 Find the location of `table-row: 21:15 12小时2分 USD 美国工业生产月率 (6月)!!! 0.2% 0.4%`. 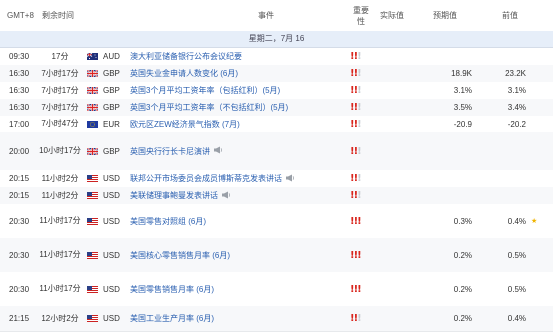

table-row: 21:15 12小时2分 USD 美国工业生产月率 (6月)!!! 0.2% 0.4% is located at coordinates (276, 319).